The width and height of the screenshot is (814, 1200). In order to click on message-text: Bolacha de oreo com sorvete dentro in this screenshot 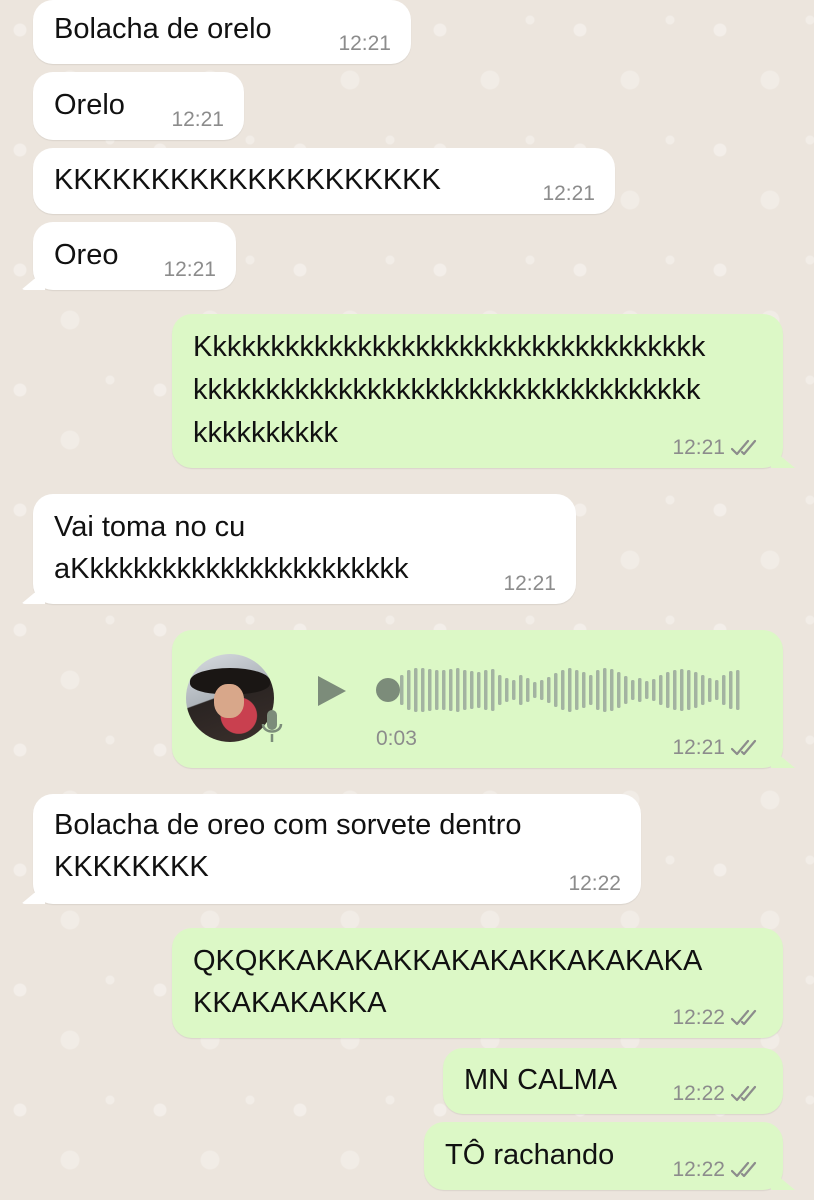, I will do `click(288, 825)`.